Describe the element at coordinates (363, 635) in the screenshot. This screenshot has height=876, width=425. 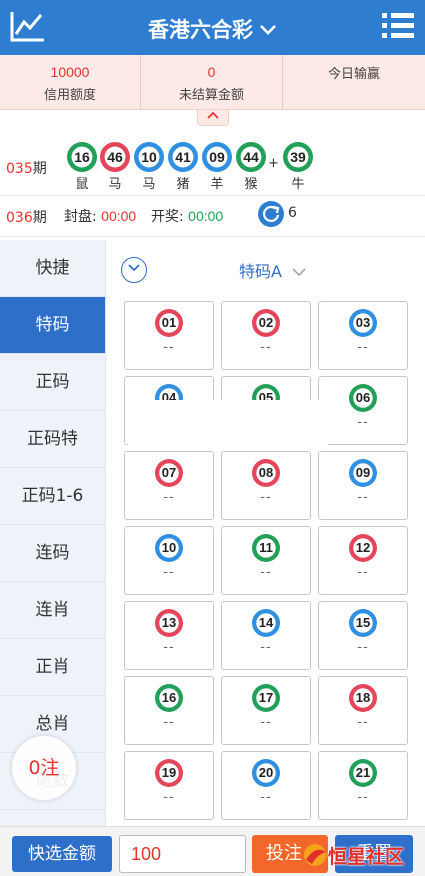
I see `number-cell: 15 --` at that location.